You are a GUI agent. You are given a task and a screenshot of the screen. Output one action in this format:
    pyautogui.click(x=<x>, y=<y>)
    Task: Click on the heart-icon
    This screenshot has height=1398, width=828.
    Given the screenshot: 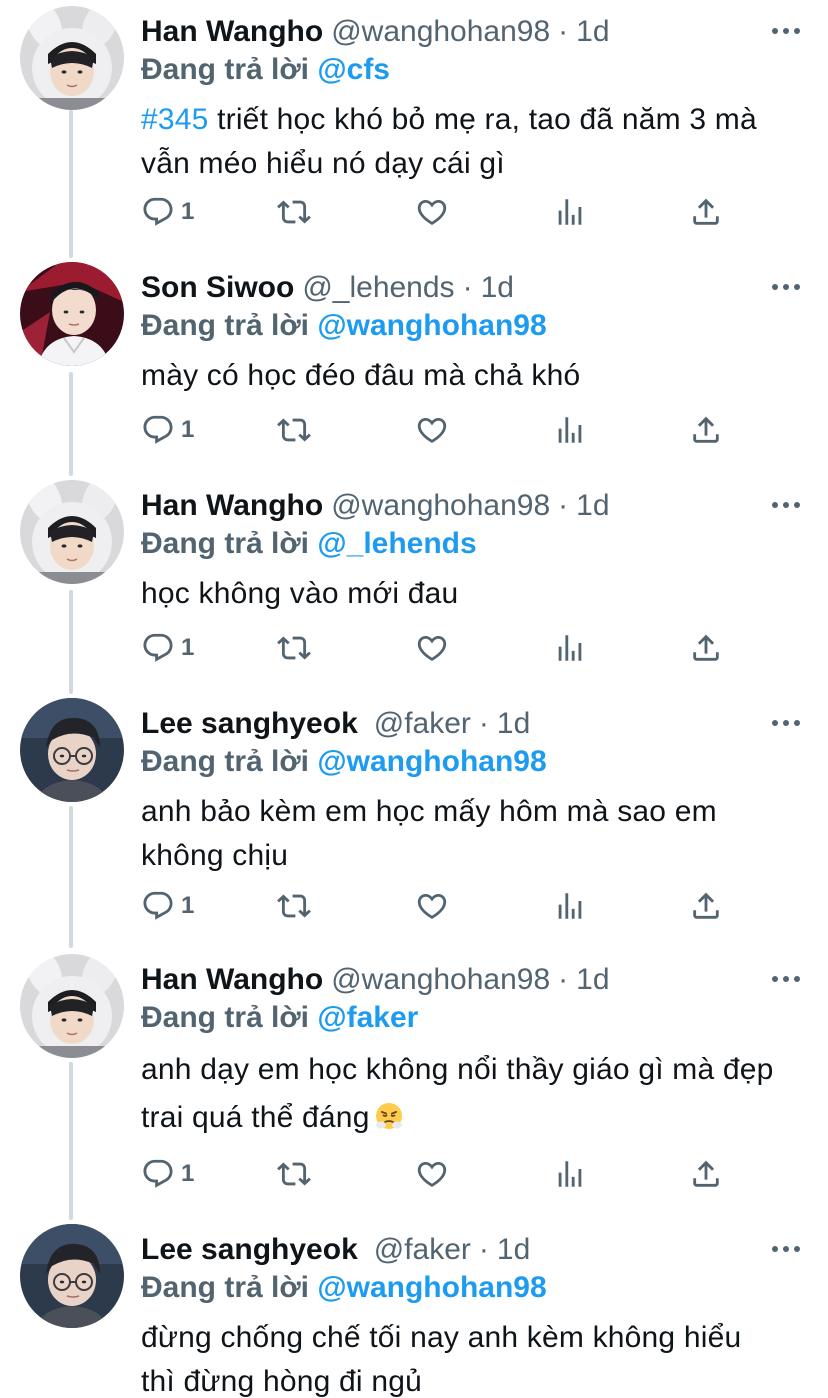 What is the action you would take?
    pyautogui.click(x=432, y=906)
    